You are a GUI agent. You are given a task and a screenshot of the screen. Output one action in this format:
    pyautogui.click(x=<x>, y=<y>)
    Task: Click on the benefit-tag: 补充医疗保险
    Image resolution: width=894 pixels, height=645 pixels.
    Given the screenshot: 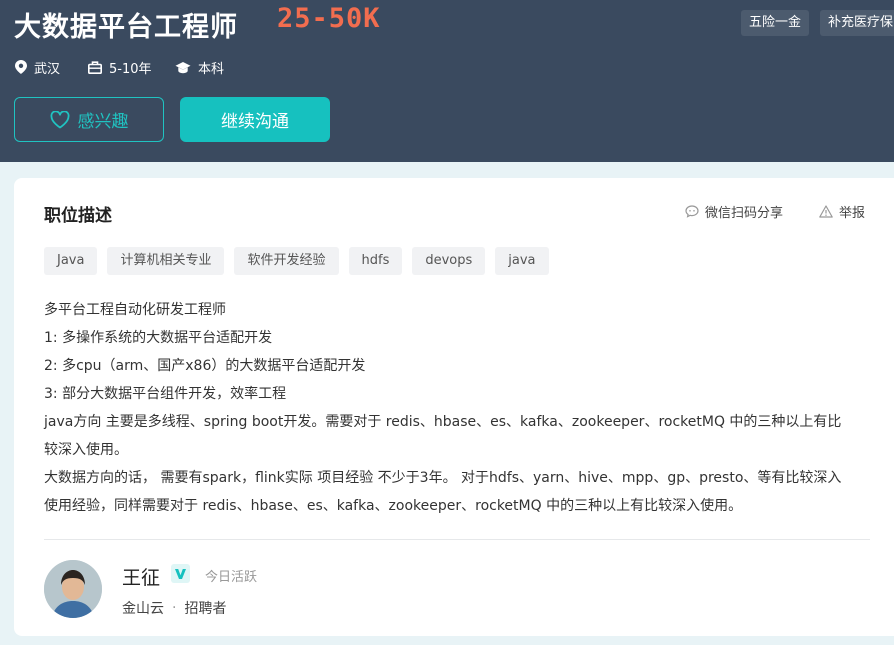 What is the action you would take?
    pyautogui.click(x=857, y=23)
    